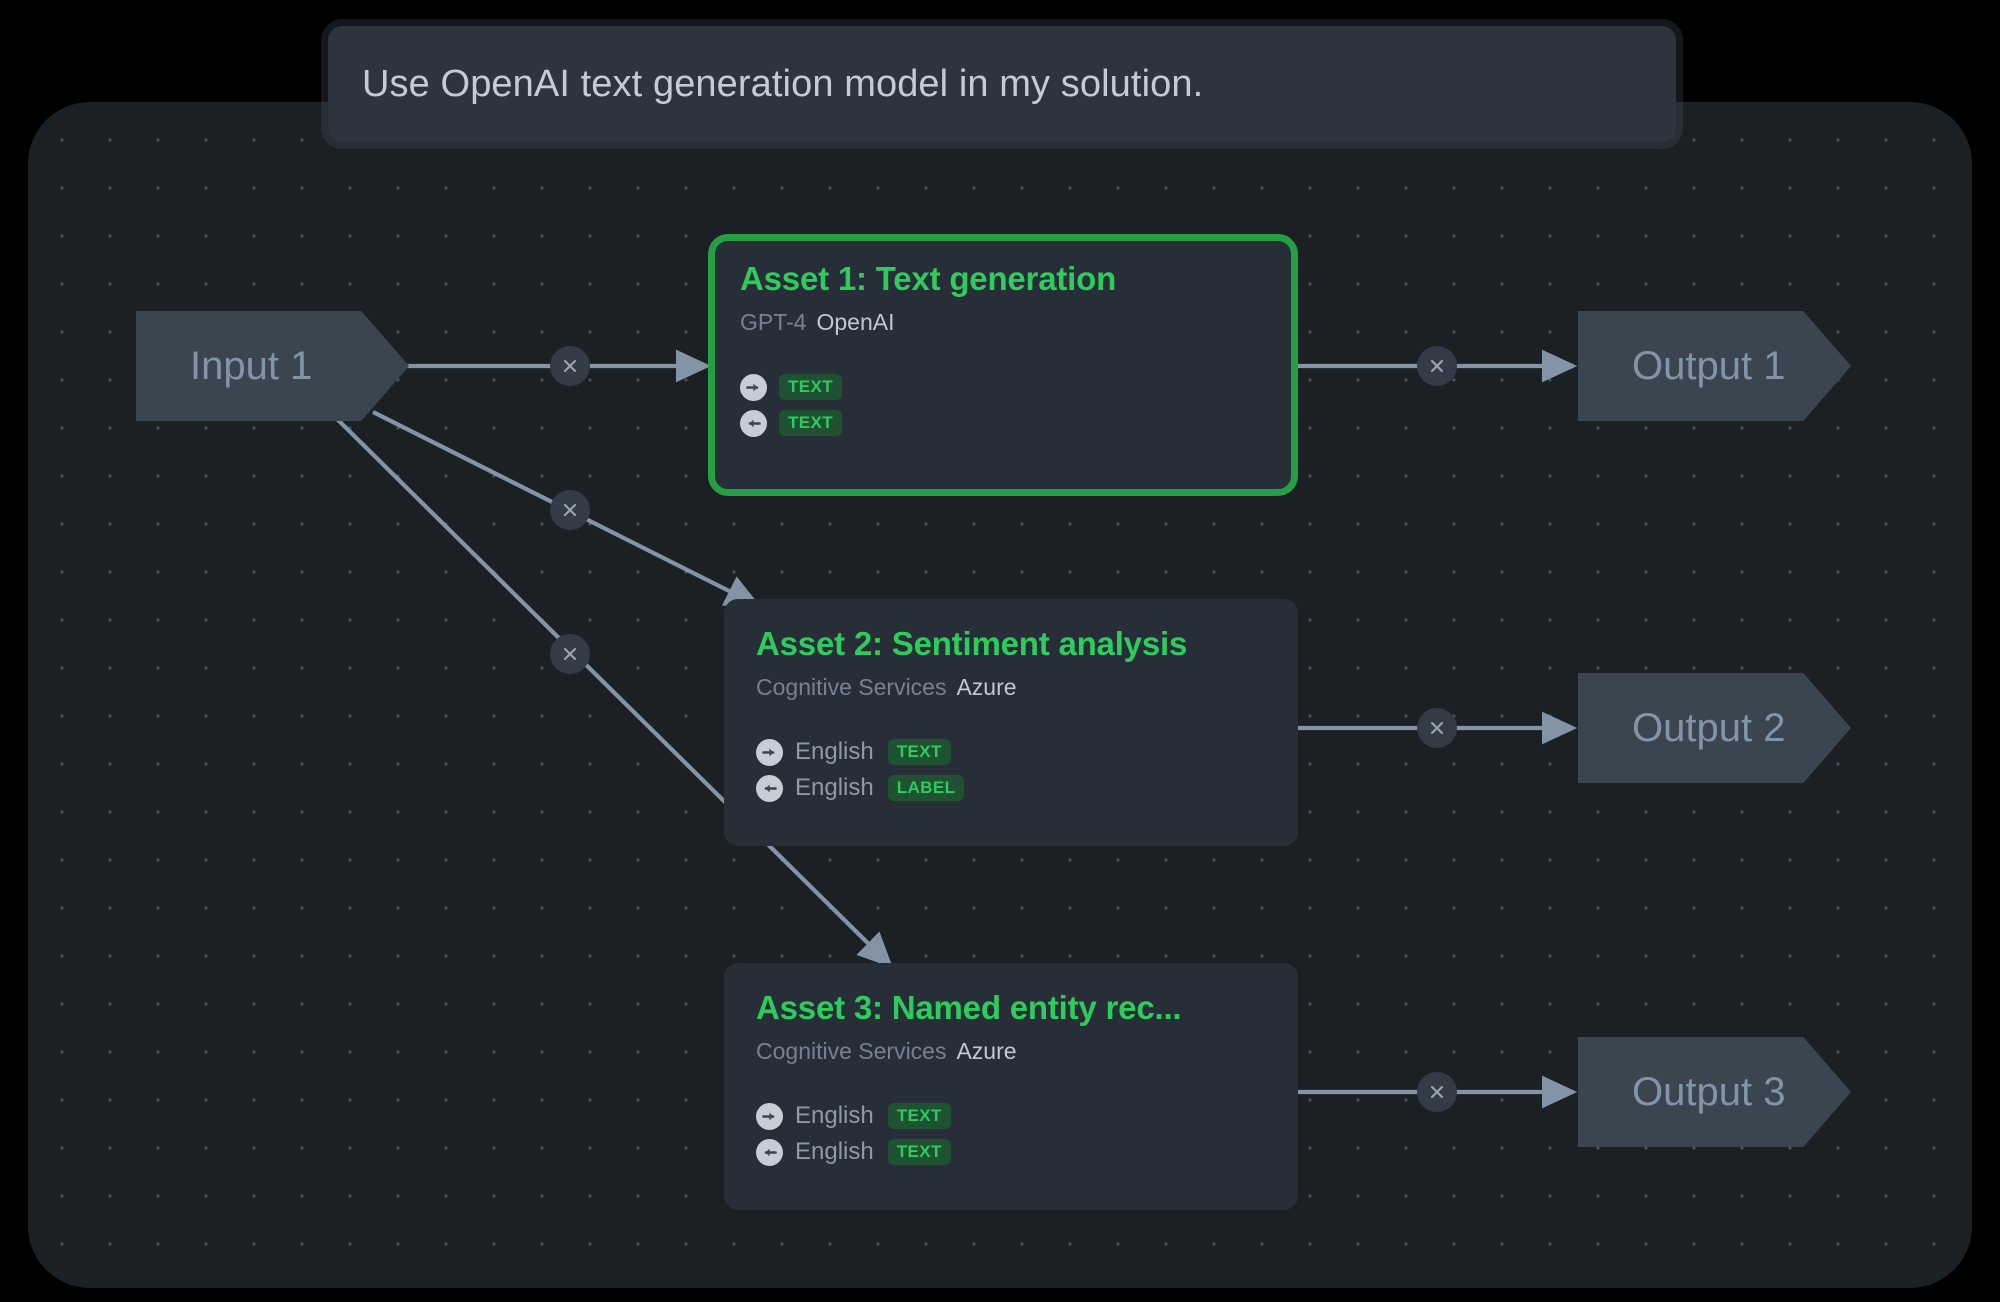 Image resolution: width=2000 pixels, height=1302 pixels. I want to click on asset-ports: English TEXT English LABEL, so click(1012, 770).